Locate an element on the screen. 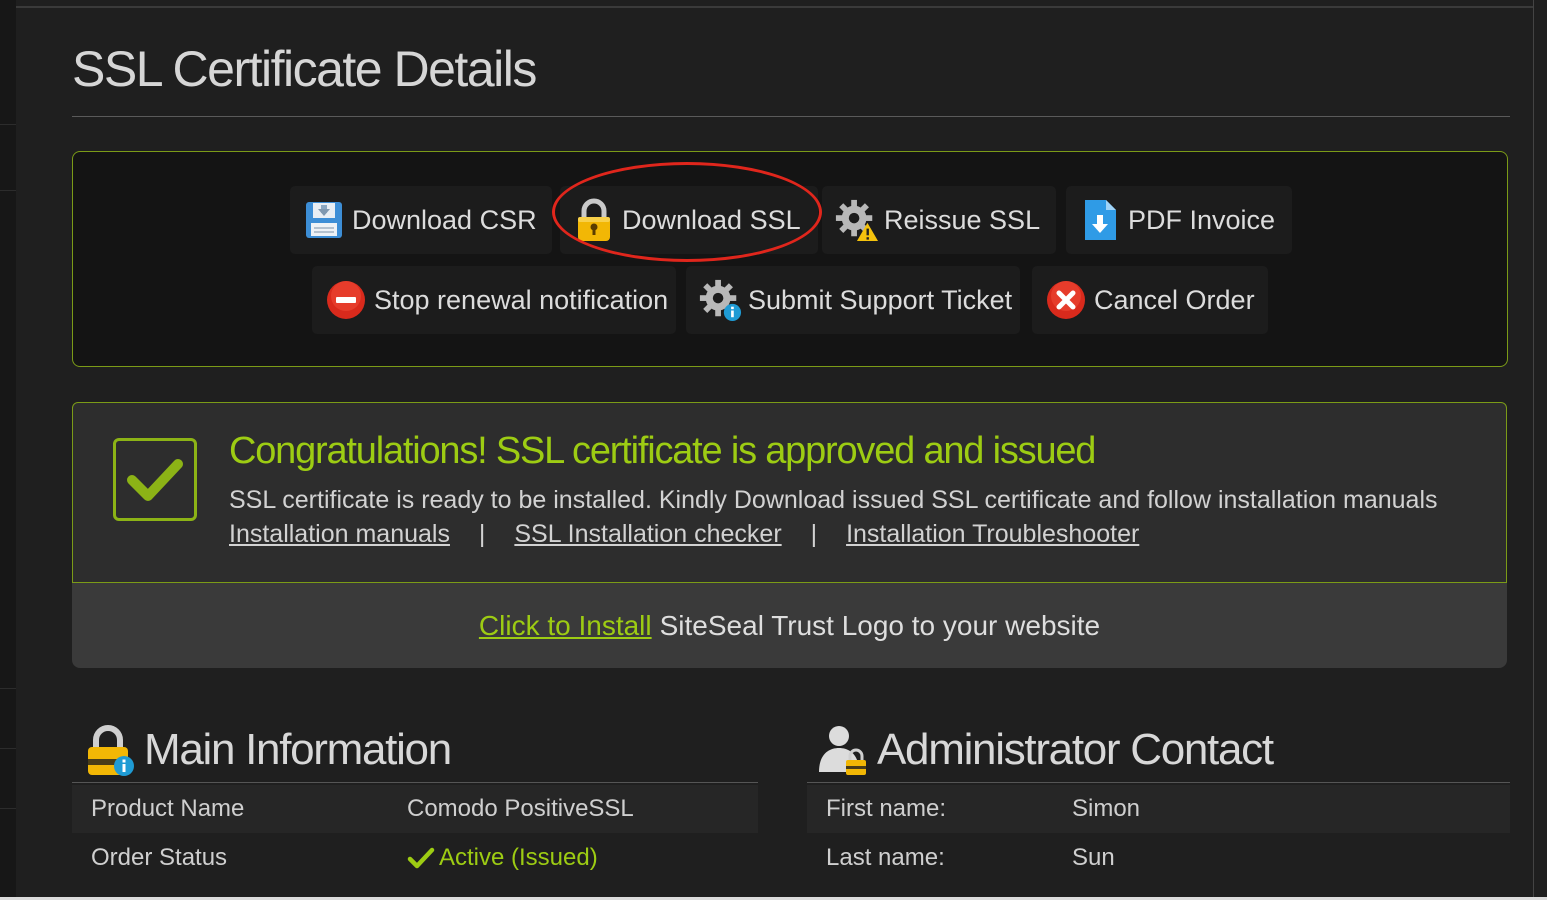 Image resolution: width=1547 pixels, height=900 pixels. download-ssl-label: Download SSL is located at coordinates (711, 219).